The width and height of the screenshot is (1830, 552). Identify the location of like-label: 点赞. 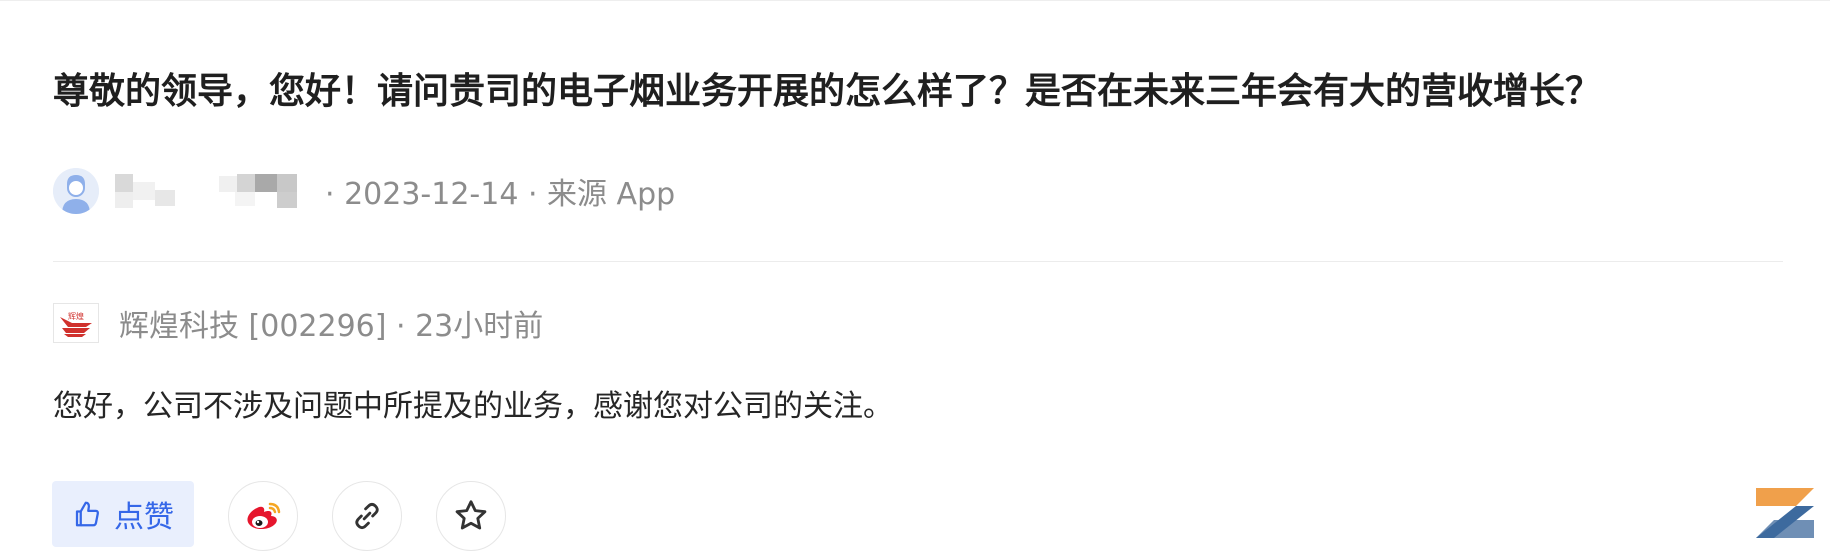
(144, 517).